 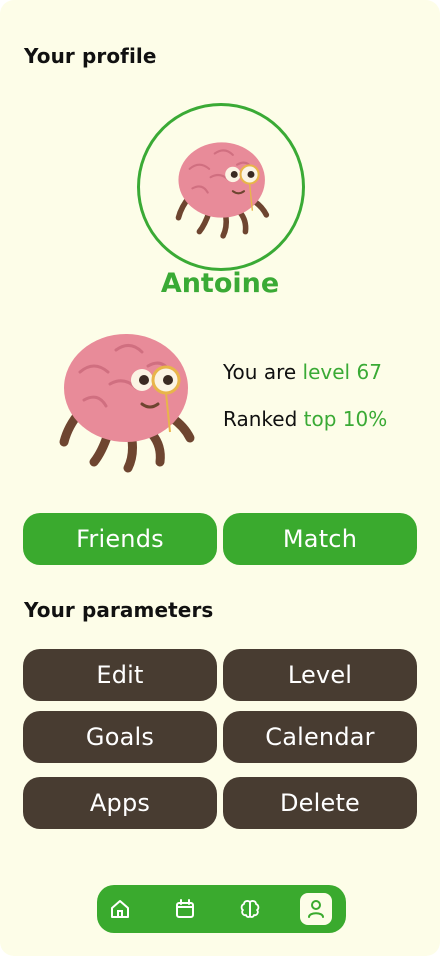 What do you see at coordinates (120, 675) in the screenshot?
I see `edit-button: Edit` at bounding box center [120, 675].